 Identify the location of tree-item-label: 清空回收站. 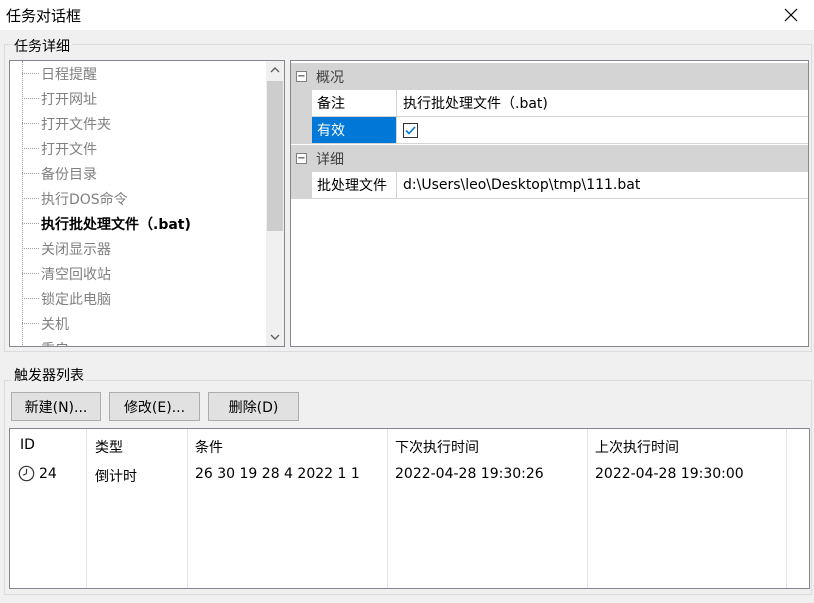
(76, 274).